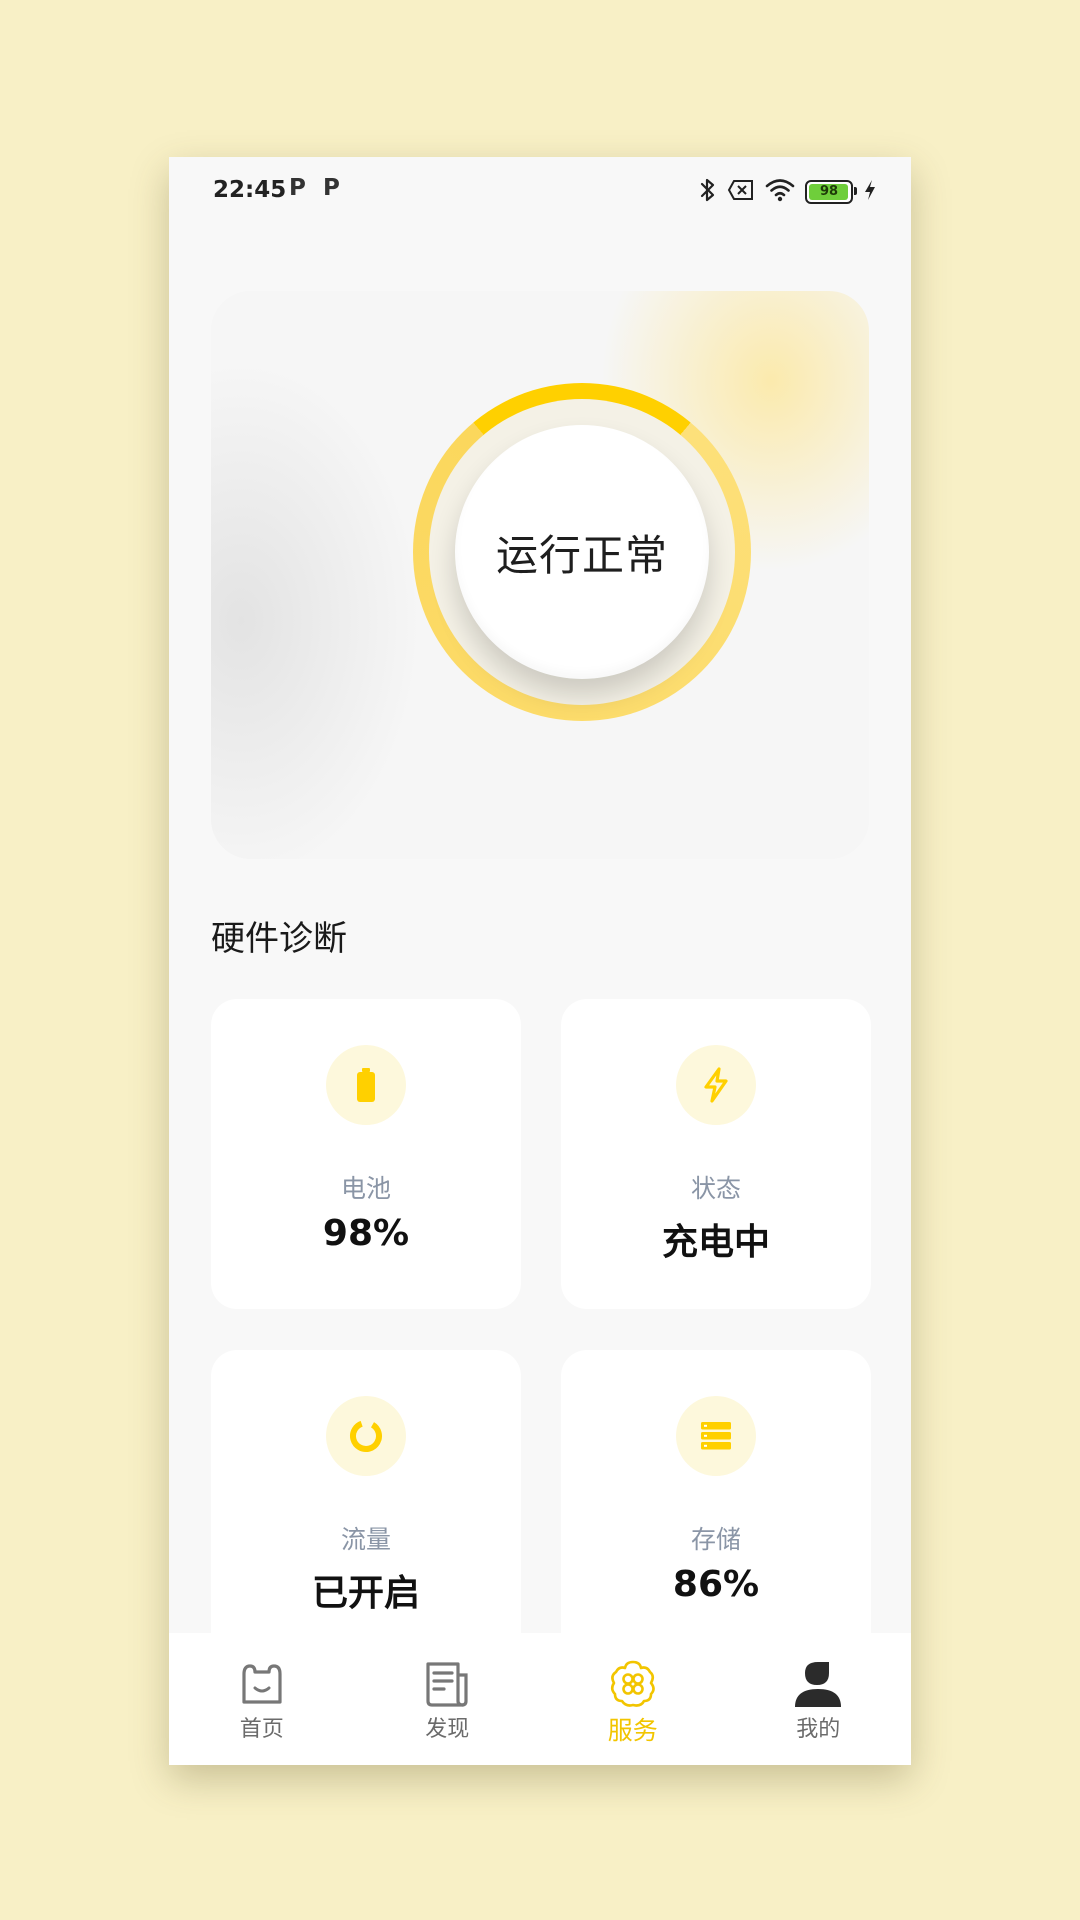 This screenshot has width=1080, height=1920. What do you see at coordinates (716, 1505) in the screenshot?
I see `card-storage: 存储 86%` at bounding box center [716, 1505].